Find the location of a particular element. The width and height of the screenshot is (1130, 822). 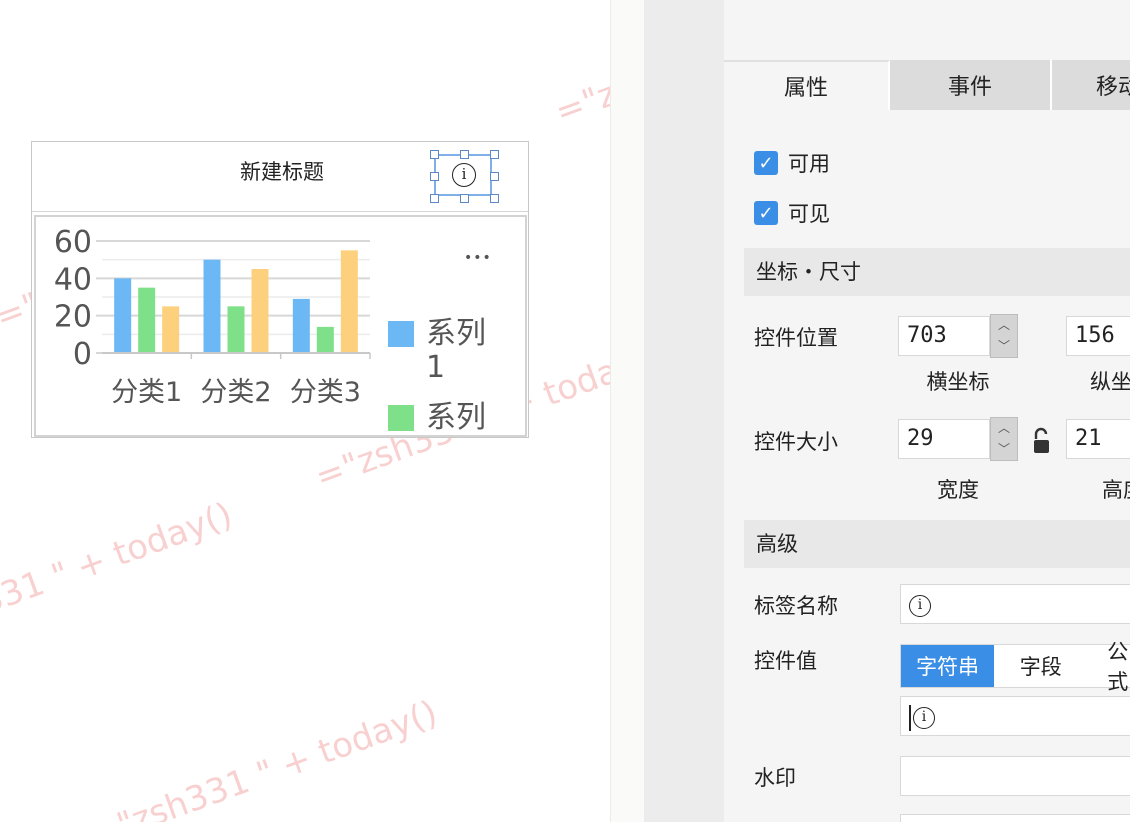

mode-string-button: 字符串 is located at coordinates (948, 666).